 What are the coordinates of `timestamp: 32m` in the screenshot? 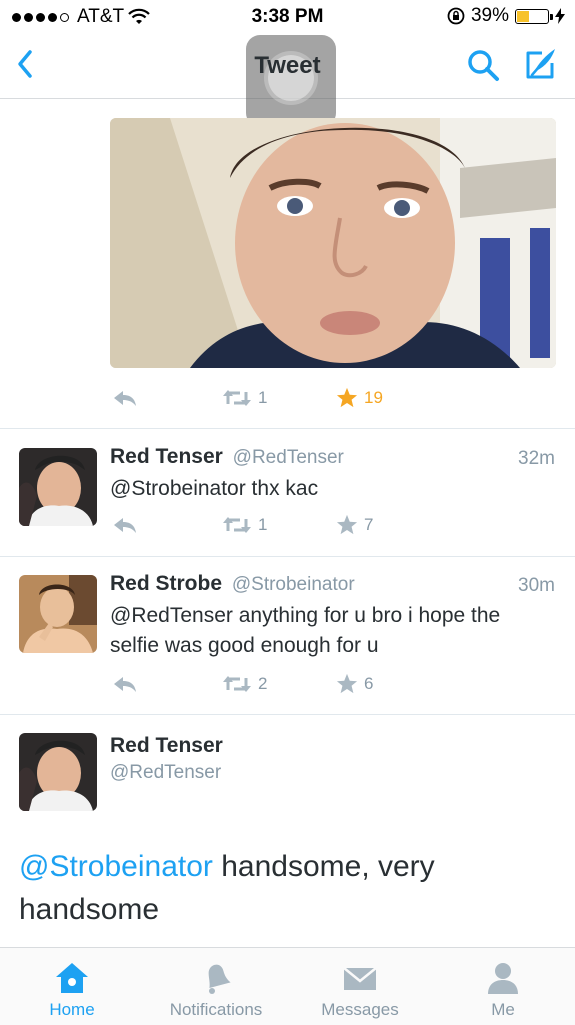 It's located at (536, 458).